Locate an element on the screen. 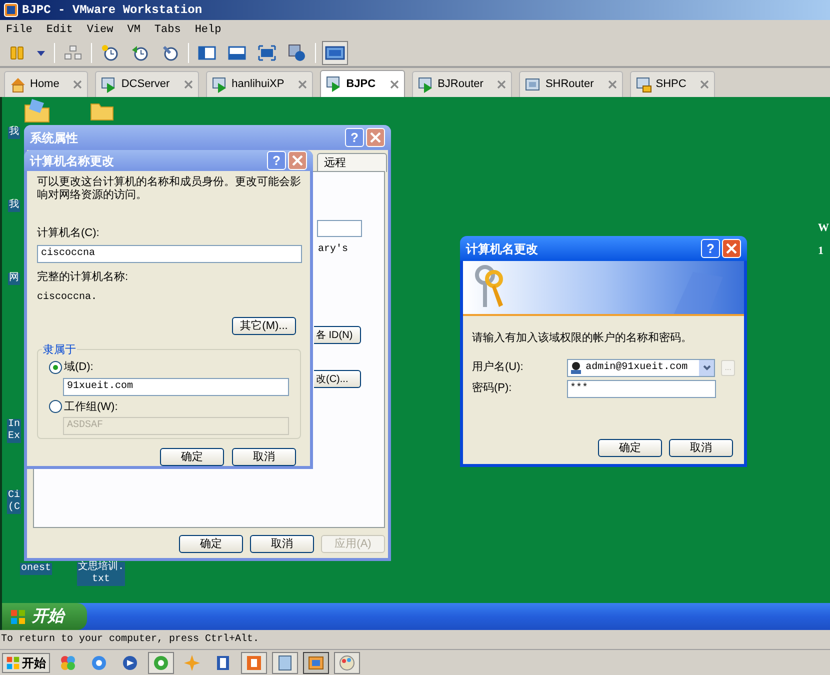 The height and width of the screenshot is (675, 830). radio-label: 域(D): is located at coordinates (79, 367).